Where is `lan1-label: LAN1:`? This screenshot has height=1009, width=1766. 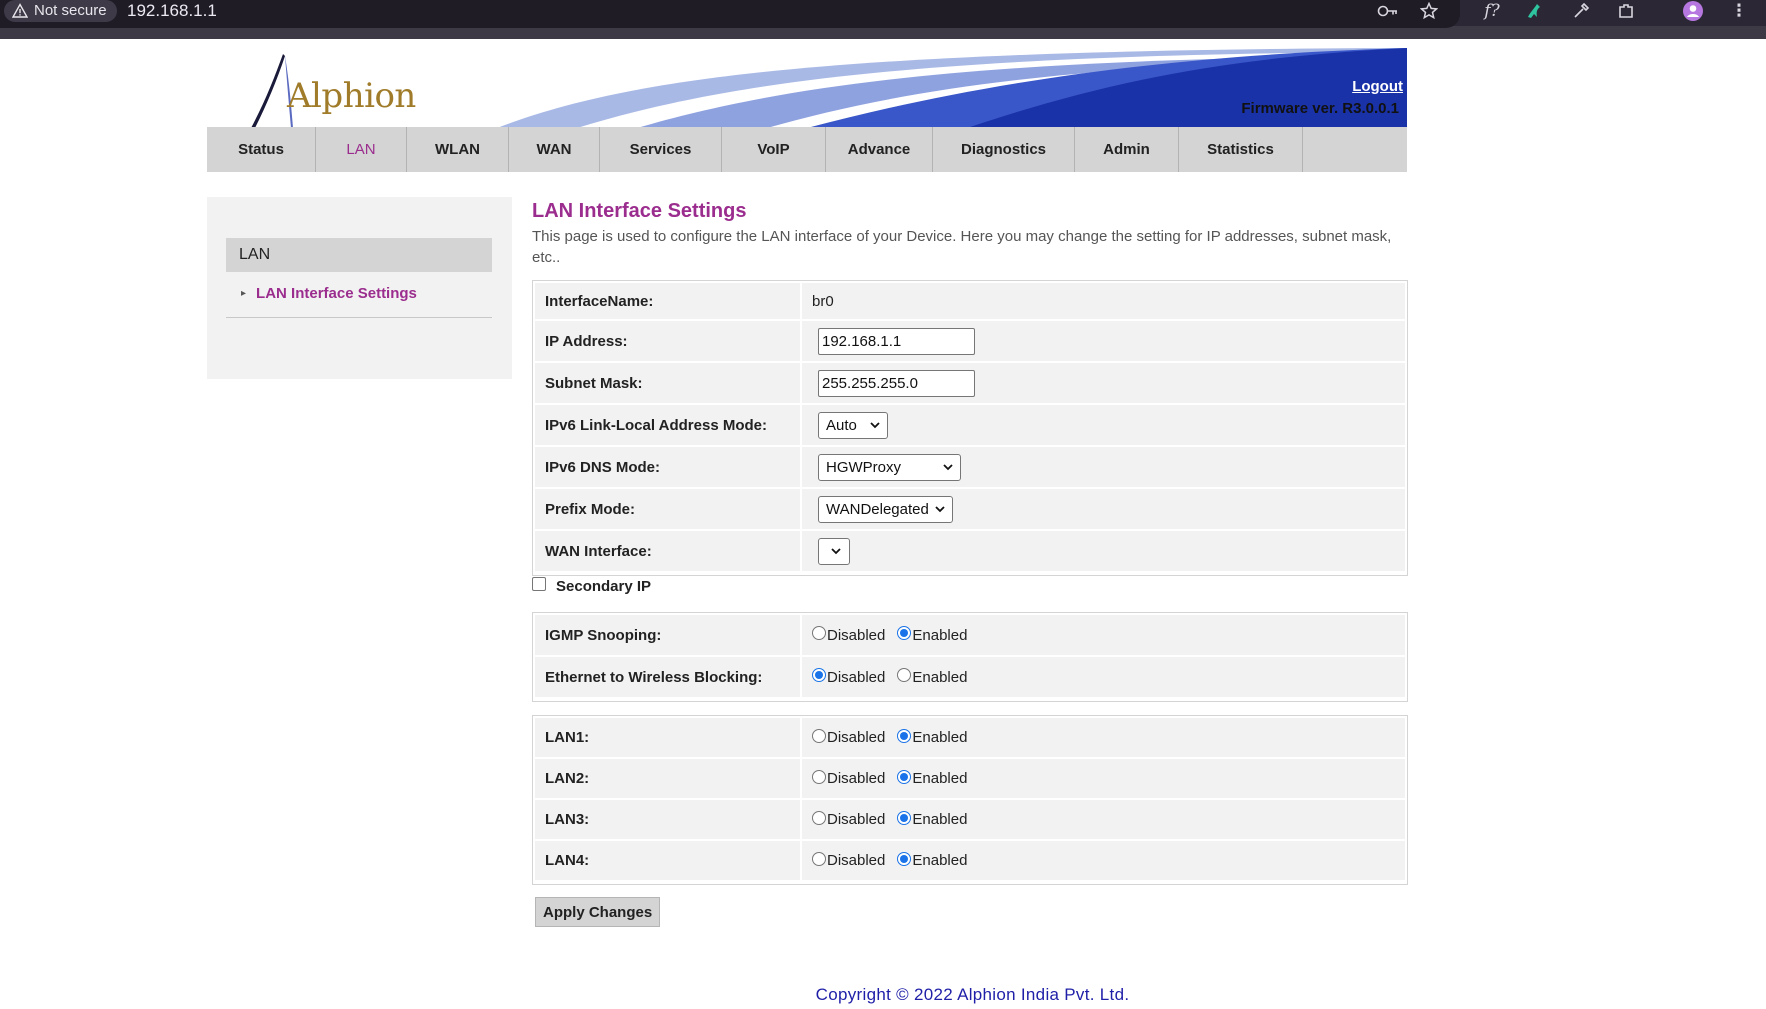 lan1-label: LAN1: is located at coordinates (667, 737).